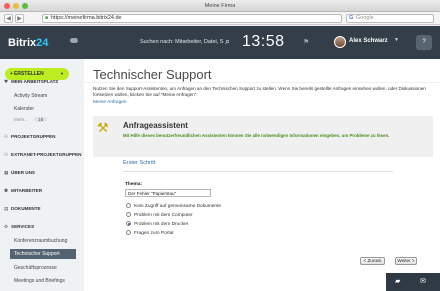 The image size is (440, 291). I want to click on create-label: ERSTELLEN, so click(29, 74).